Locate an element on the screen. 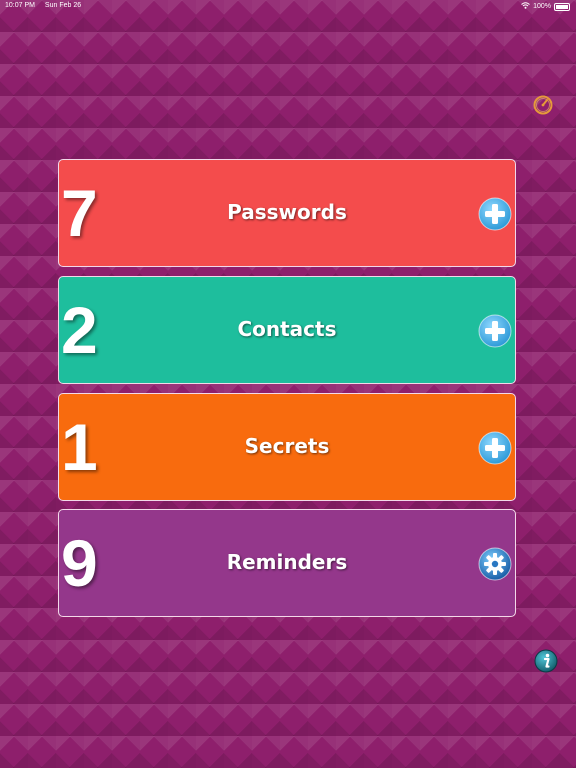 The height and width of the screenshot is (768, 576). add-contact-button is located at coordinates (495, 331).